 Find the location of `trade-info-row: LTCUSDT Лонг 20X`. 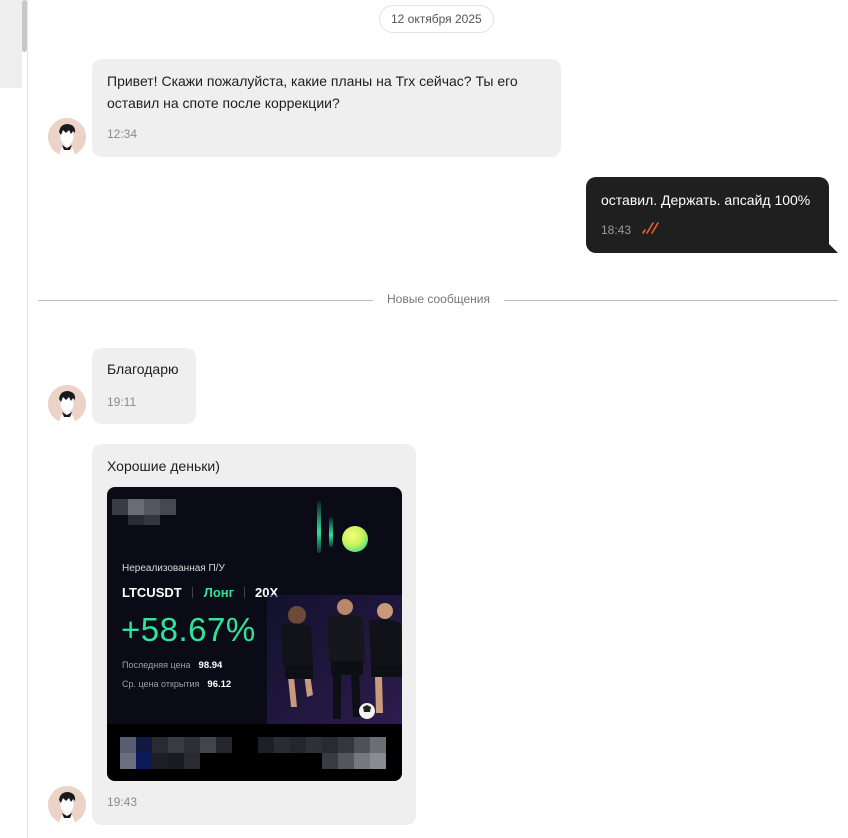

trade-info-row: LTCUSDT Лонг 20X is located at coordinates (200, 592).